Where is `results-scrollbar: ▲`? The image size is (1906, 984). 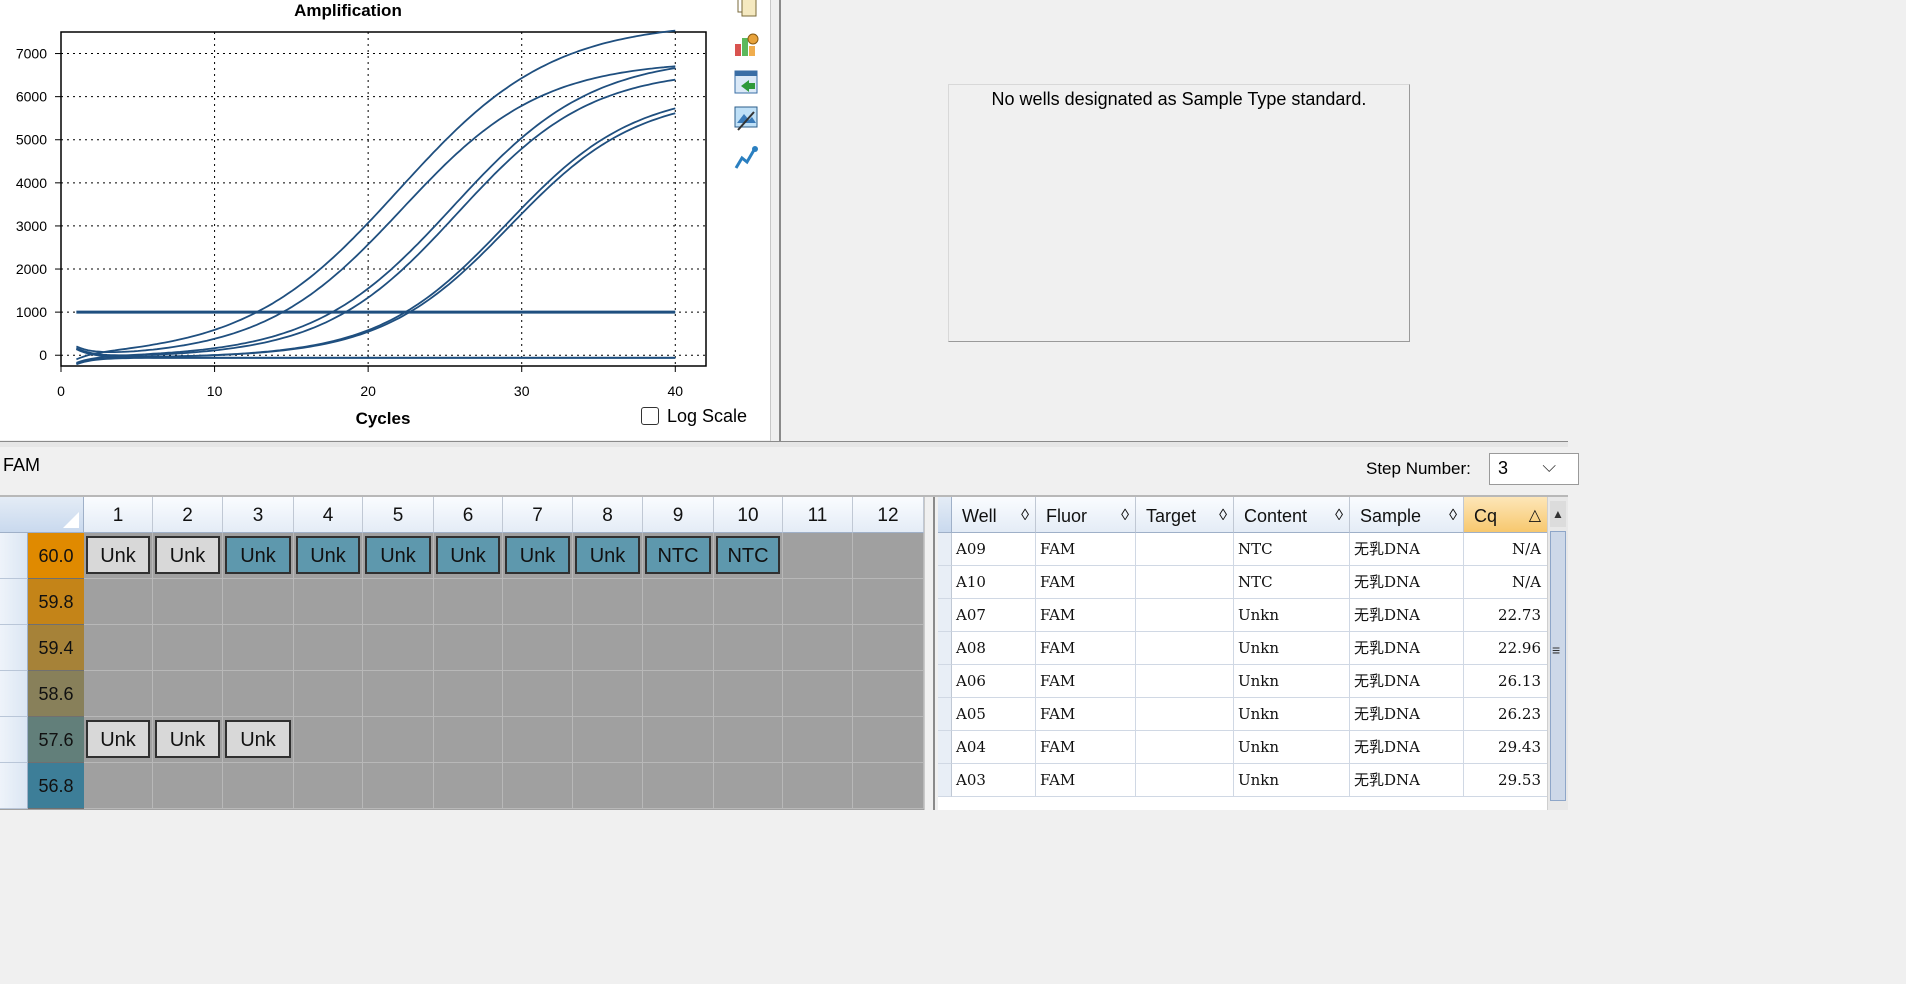
results-scrollbar: ▲ is located at coordinates (1557, 653).